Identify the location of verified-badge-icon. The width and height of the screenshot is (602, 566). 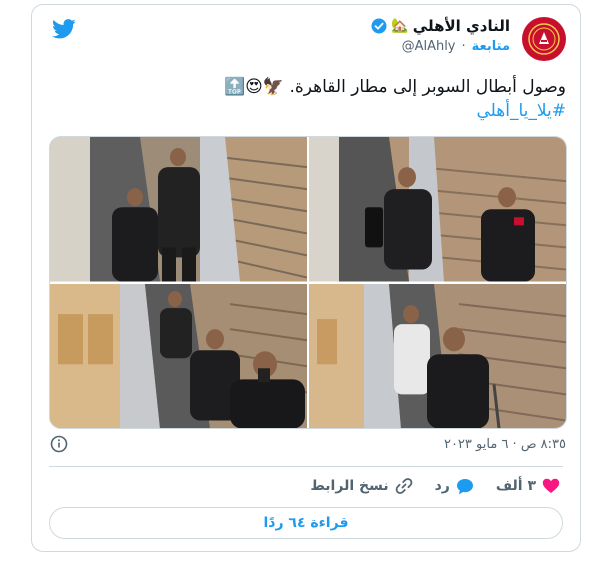
(379, 26).